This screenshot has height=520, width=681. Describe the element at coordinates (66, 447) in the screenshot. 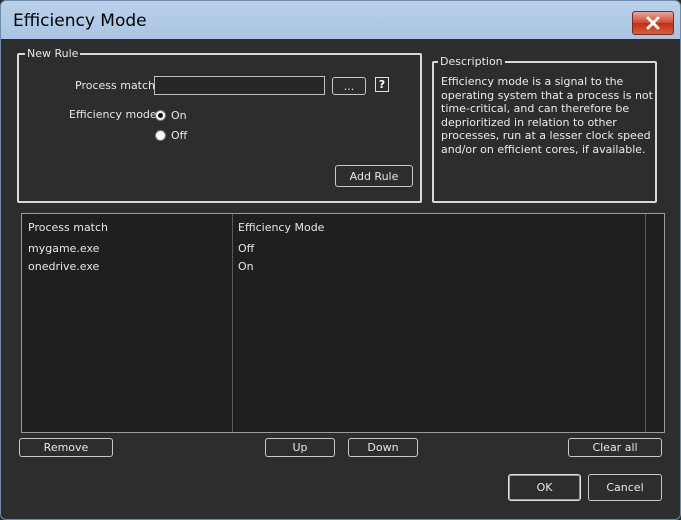

I see `remove-button: Remove` at that location.